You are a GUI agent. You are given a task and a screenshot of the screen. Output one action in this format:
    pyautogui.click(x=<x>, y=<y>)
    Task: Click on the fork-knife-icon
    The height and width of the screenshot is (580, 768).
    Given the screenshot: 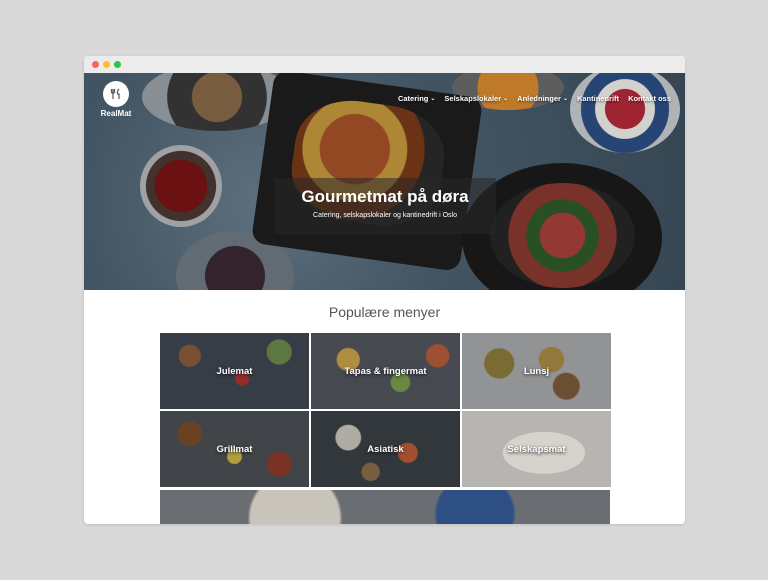 What is the action you would take?
    pyautogui.click(x=116, y=94)
    